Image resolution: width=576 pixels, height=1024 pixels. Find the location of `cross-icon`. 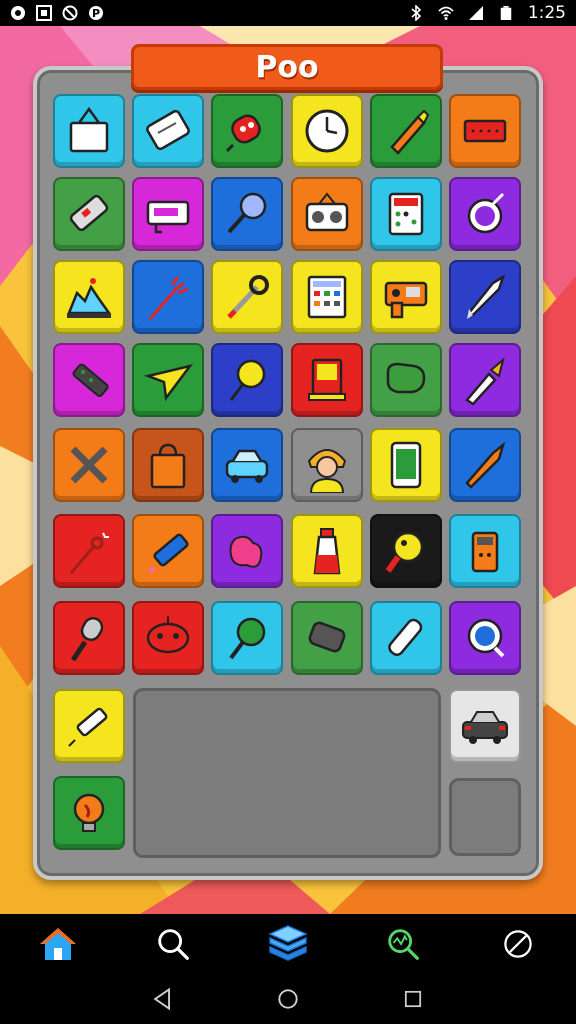

cross-icon is located at coordinates (89, 465).